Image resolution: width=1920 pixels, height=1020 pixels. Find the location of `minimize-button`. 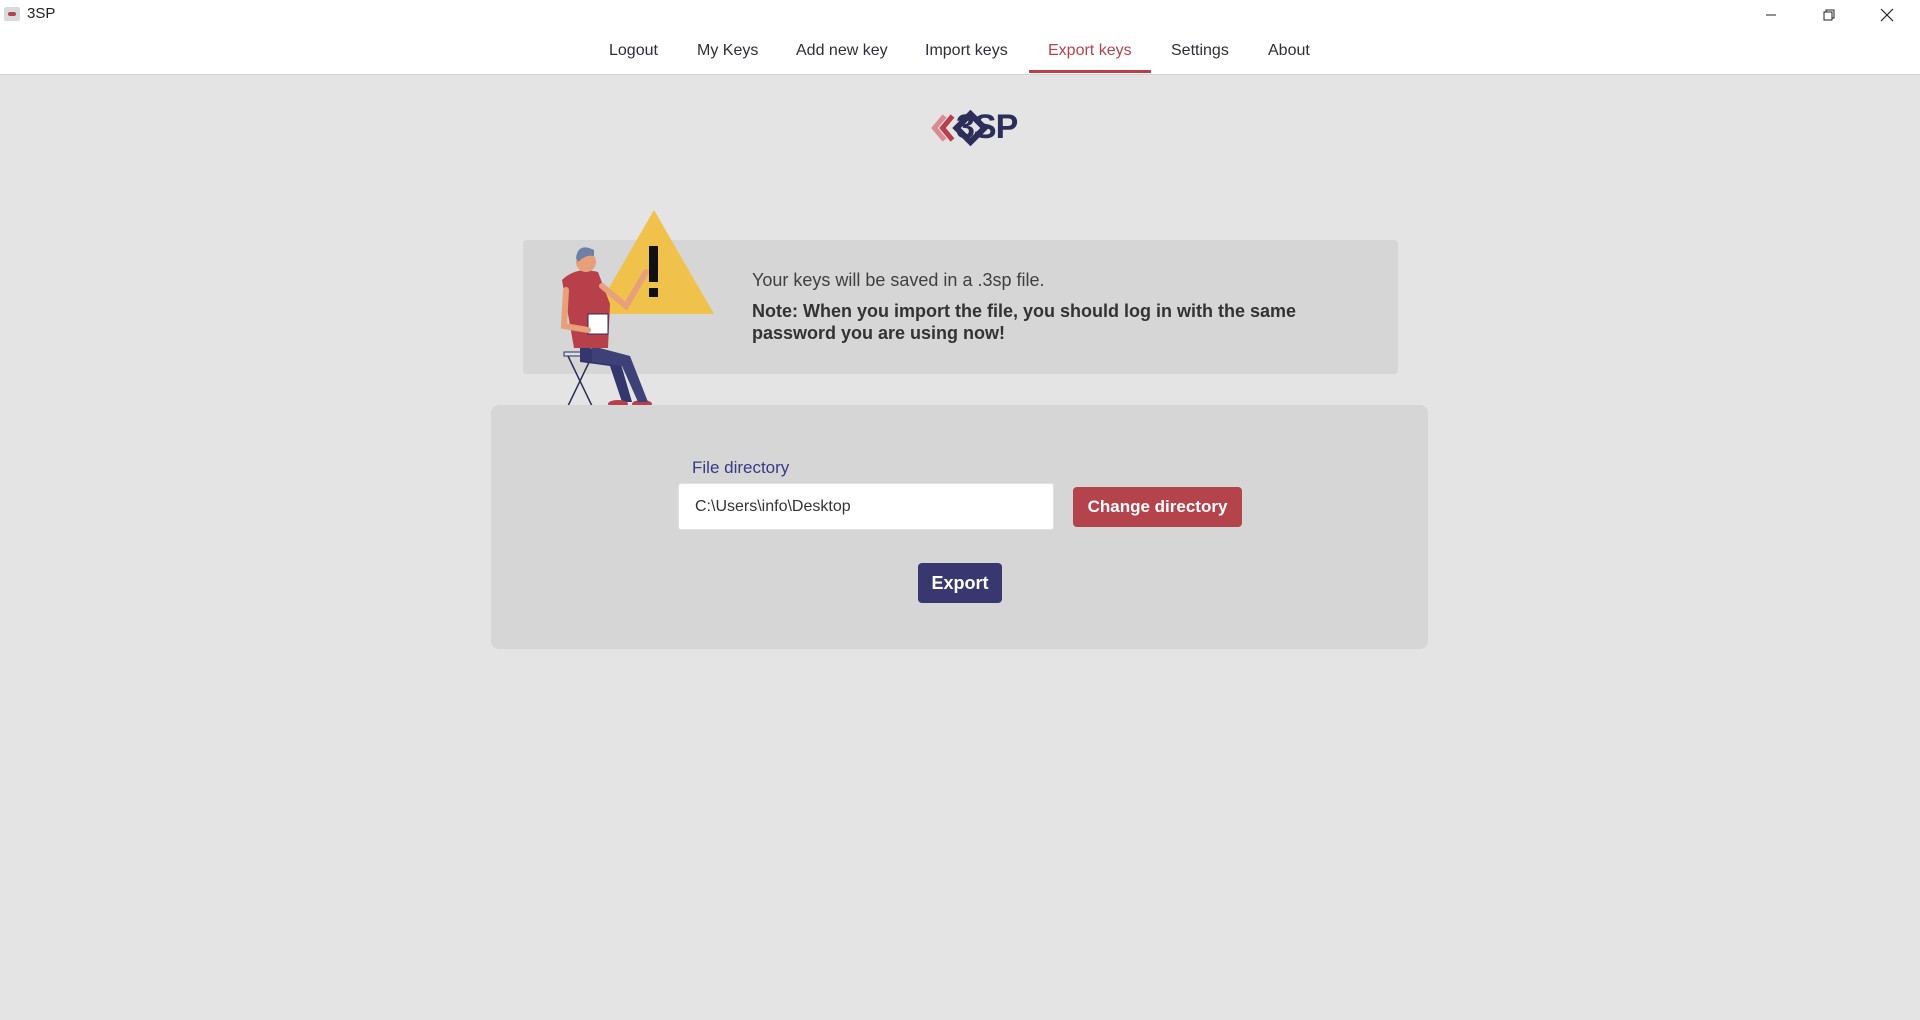

minimize-button is located at coordinates (1771, 14).